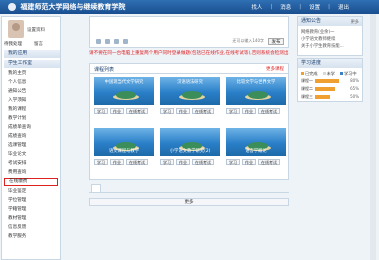 The image size is (379, 260). I want to click on post-composer: 还可以输入140字 发布, so click(189, 32).